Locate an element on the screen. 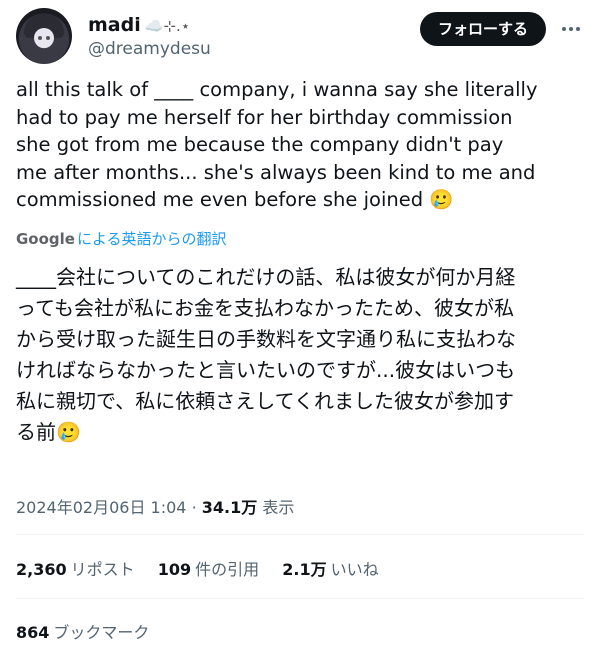 This screenshot has width=600, height=654. avatar is located at coordinates (44, 36).